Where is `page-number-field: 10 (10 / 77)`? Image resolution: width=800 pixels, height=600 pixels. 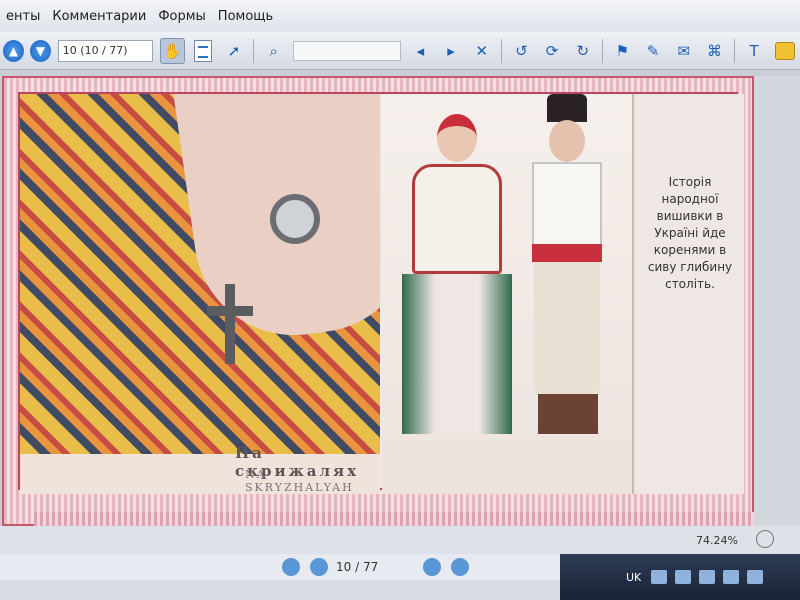
page-number-field: 10 (10 / 77) is located at coordinates (105, 50).